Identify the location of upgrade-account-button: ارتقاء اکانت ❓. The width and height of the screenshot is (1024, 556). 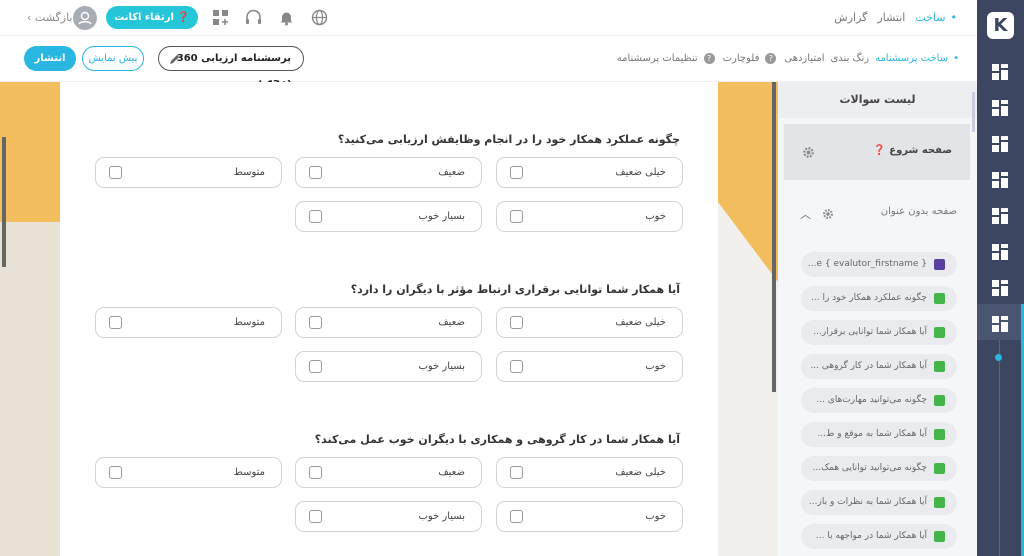
(152, 17).